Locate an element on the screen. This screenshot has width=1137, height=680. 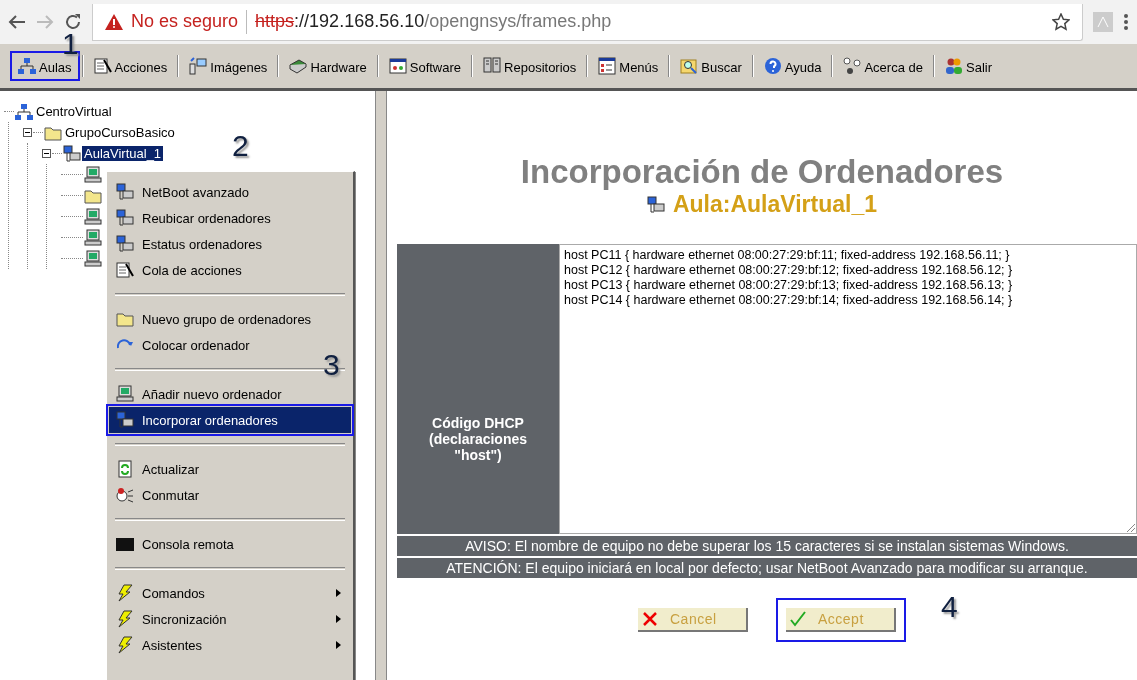
menu-item: Sincronización is located at coordinates (230, 619).